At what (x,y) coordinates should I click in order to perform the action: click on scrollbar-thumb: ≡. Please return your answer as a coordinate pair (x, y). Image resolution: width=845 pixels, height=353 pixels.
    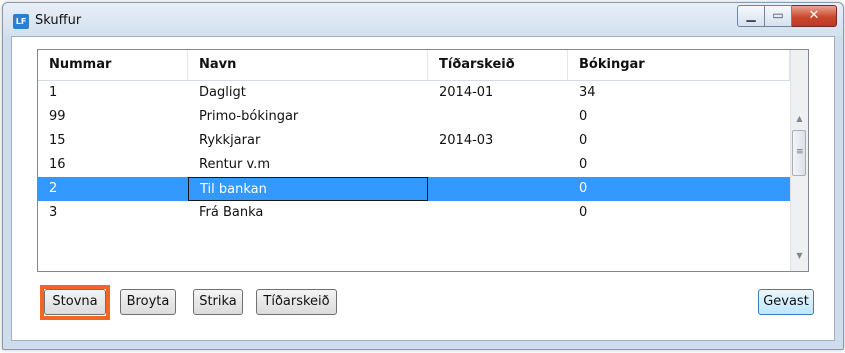
    Looking at the image, I should click on (799, 153).